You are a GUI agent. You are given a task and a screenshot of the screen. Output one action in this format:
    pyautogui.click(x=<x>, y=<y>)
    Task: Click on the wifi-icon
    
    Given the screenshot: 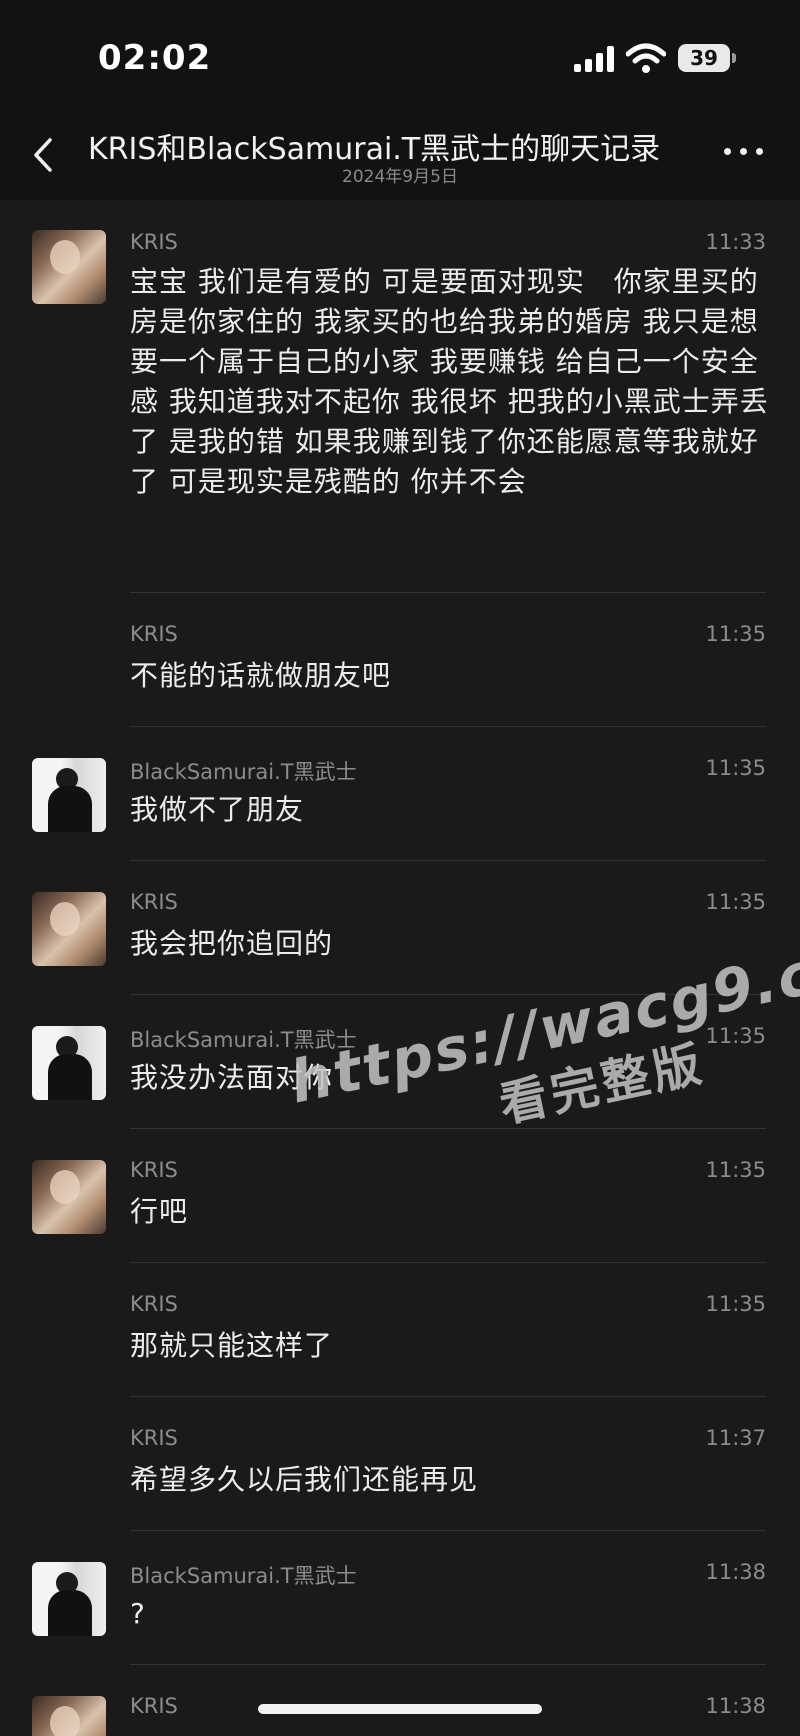 What is the action you would take?
    pyautogui.click(x=646, y=58)
    